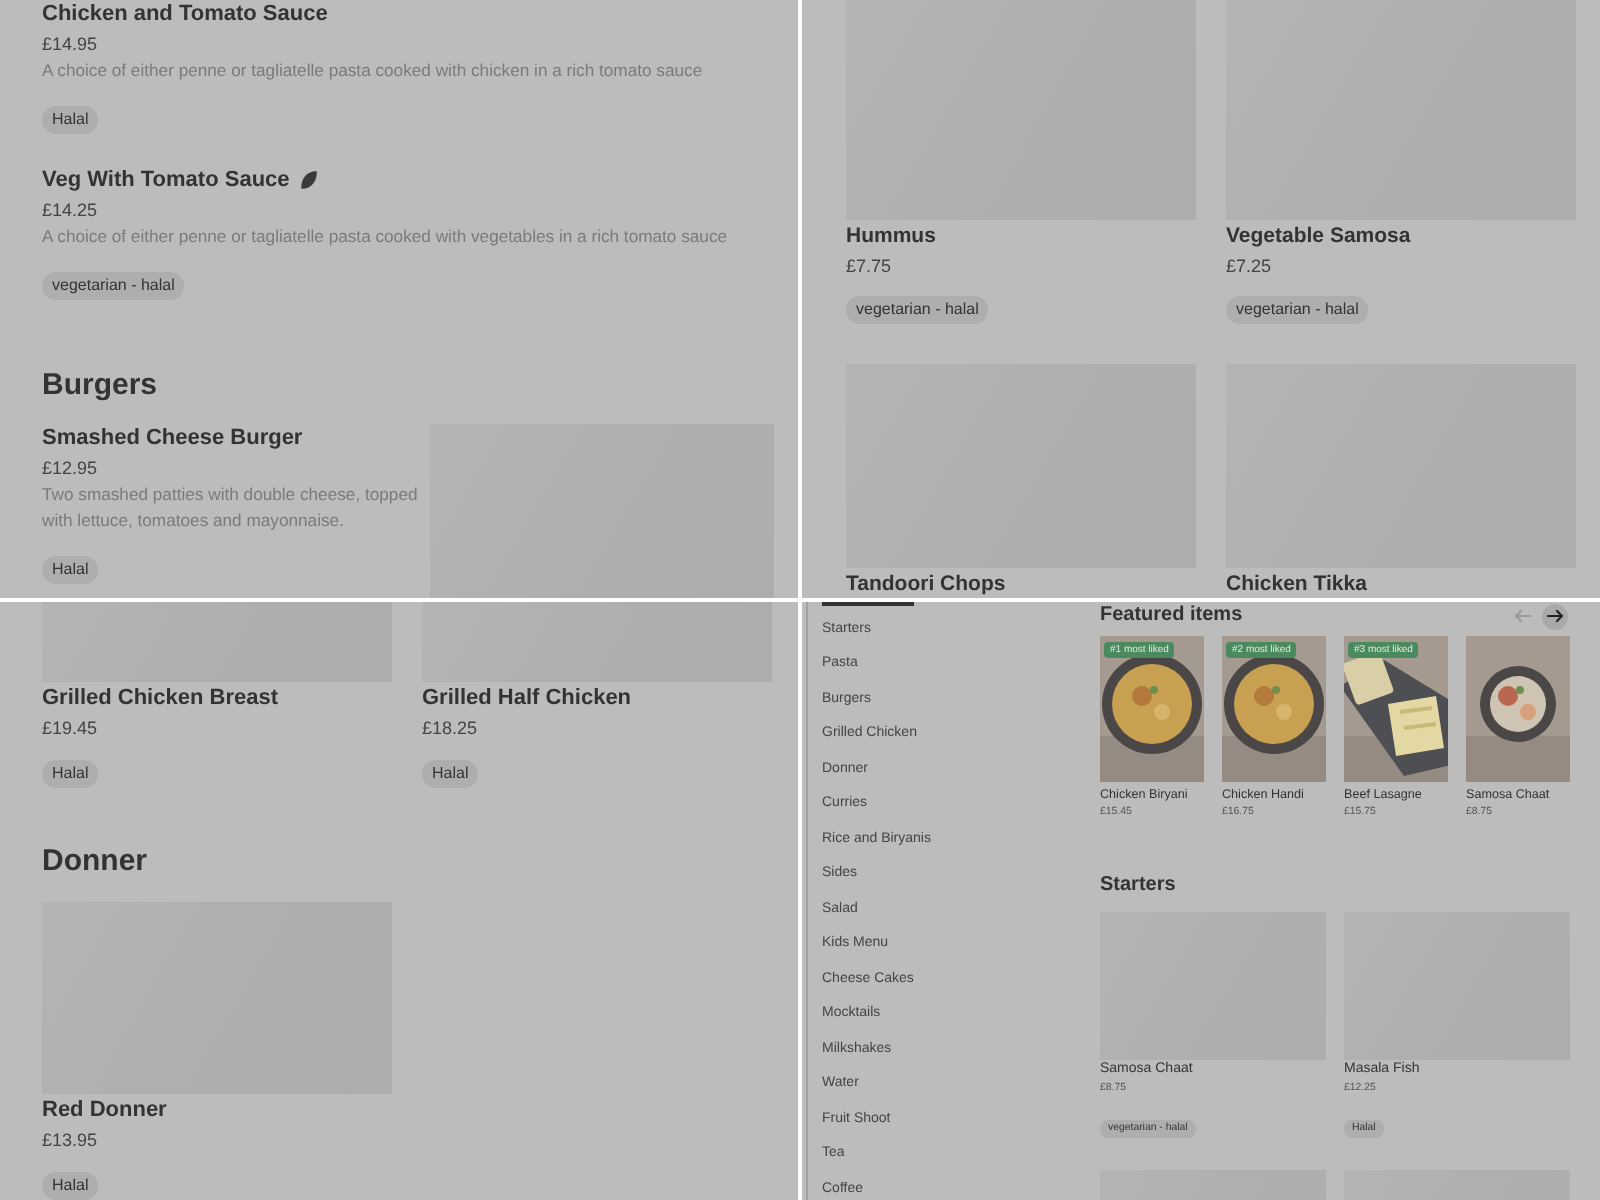  What do you see at coordinates (1171, 616) in the screenshot?
I see `section-heading: Featured items` at bounding box center [1171, 616].